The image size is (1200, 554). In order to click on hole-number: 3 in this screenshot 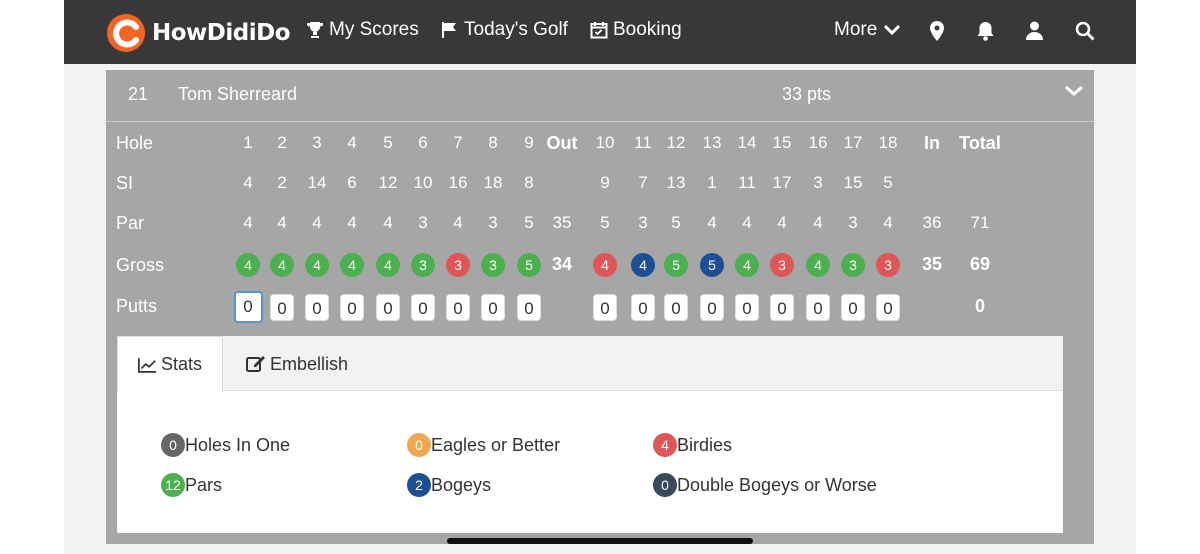, I will do `click(317, 142)`.